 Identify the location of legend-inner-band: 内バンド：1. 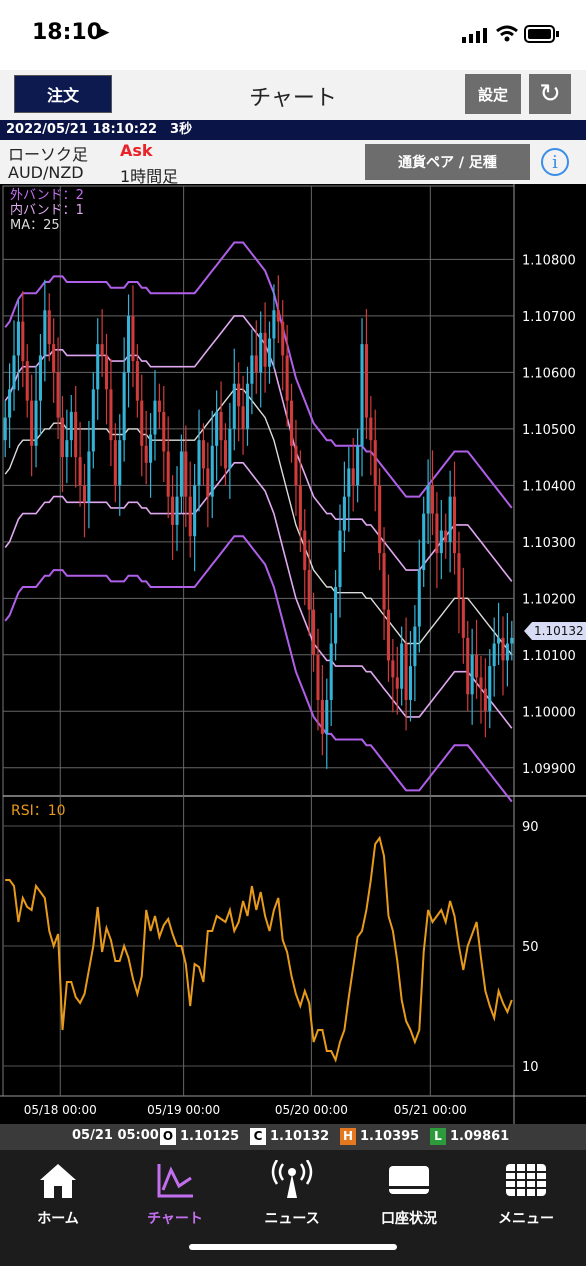
(47, 210).